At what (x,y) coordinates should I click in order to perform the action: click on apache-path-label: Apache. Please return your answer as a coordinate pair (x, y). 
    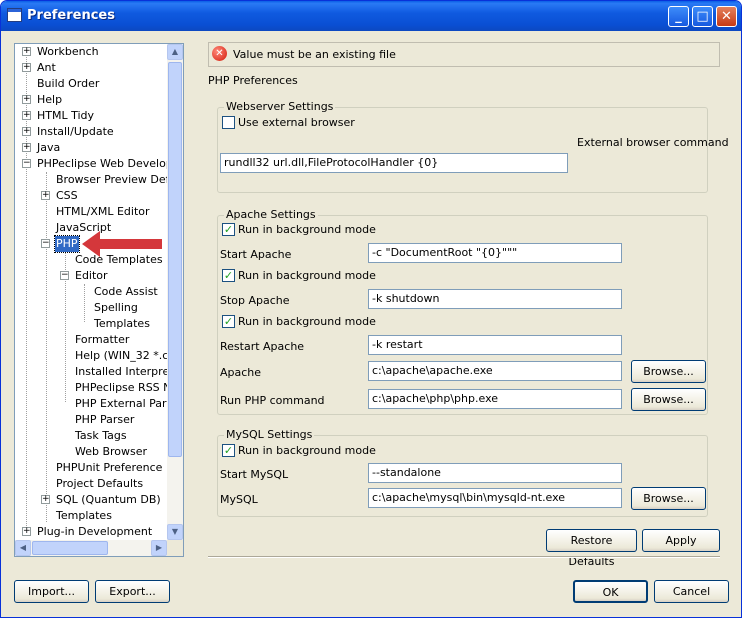
    Looking at the image, I should click on (241, 372).